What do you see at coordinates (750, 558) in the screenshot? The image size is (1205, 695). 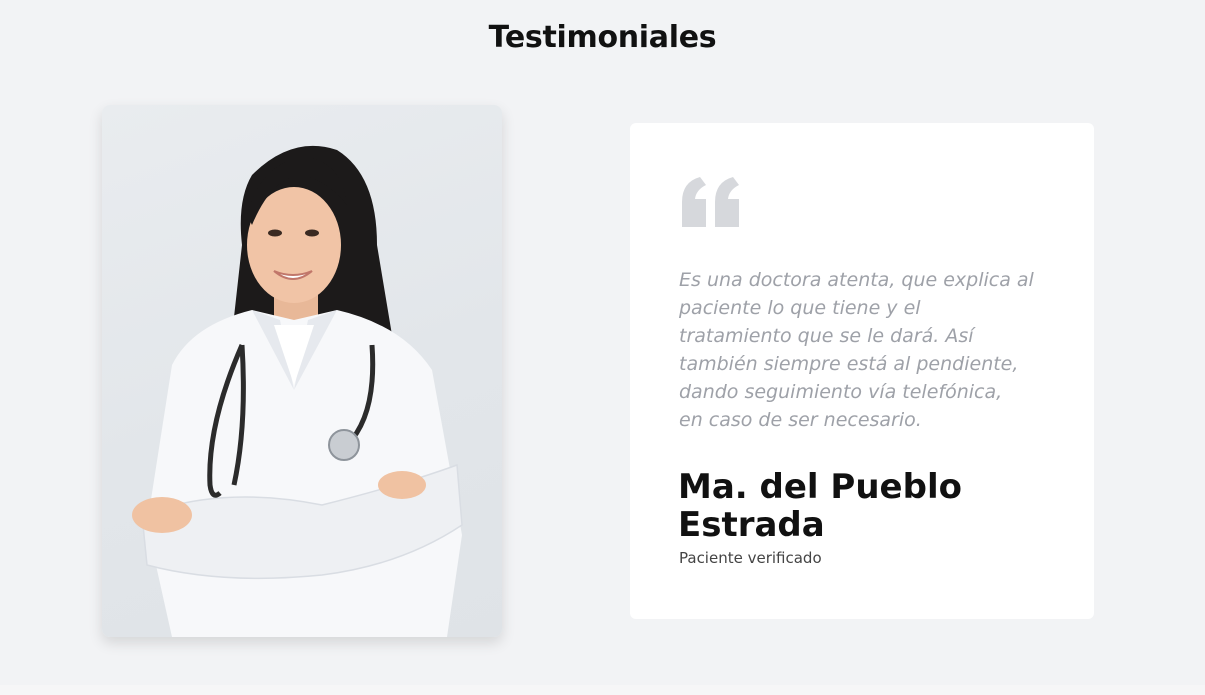 I see `author-role: Paciente verificado` at bounding box center [750, 558].